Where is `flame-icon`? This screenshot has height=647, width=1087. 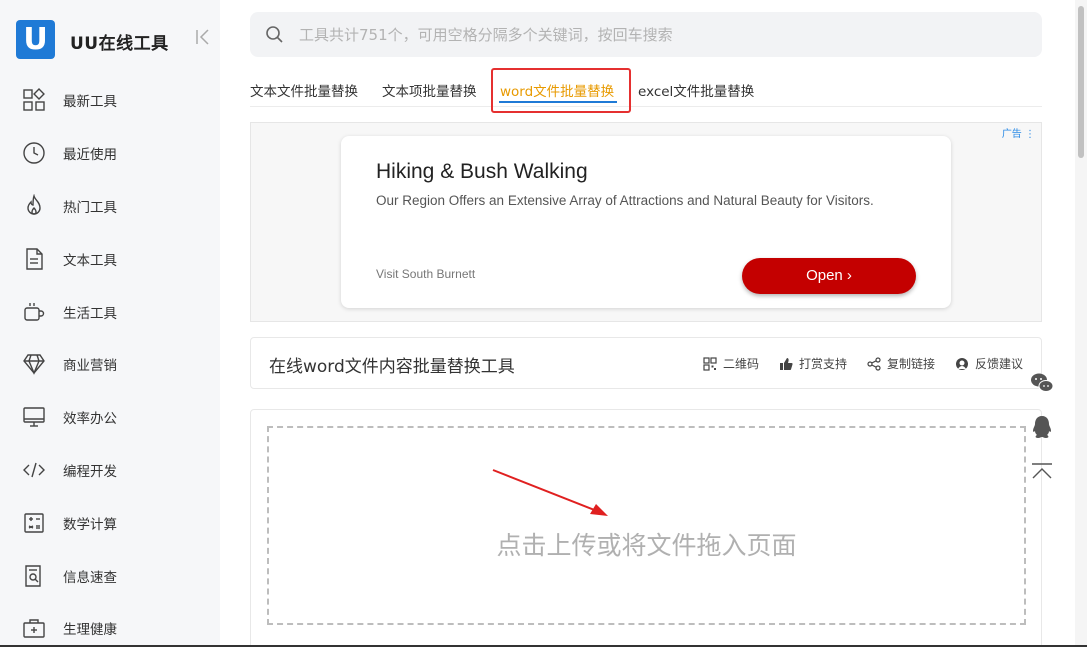
flame-icon is located at coordinates (34, 206).